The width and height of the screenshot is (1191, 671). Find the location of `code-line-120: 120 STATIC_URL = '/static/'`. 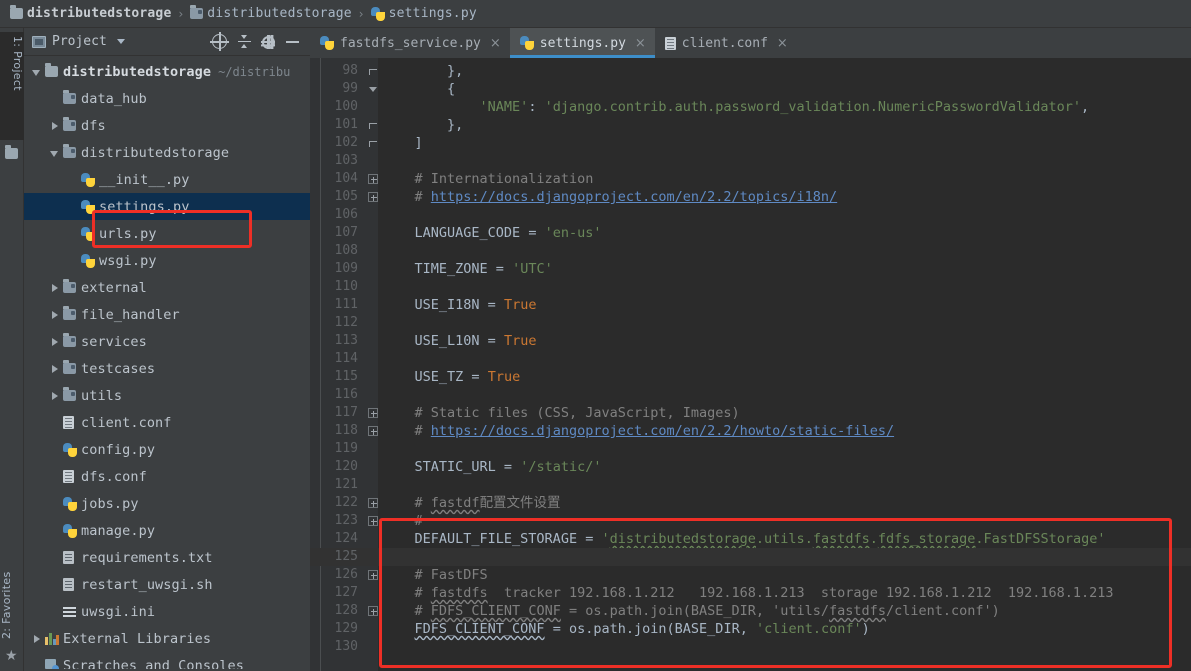

code-line-120: 120 STATIC_URL = '/static/' is located at coordinates (750, 467).